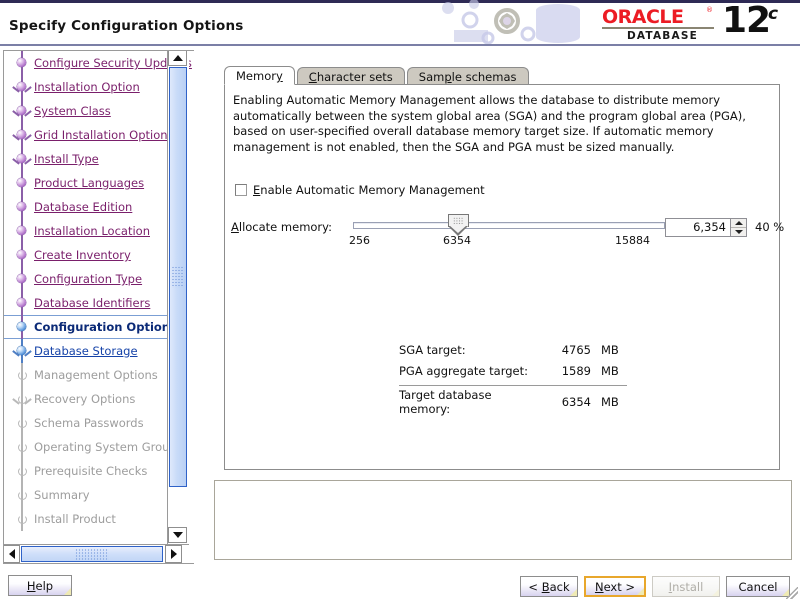 The height and width of the screenshot is (601, 800). I want to click on scroll-up-button, so click(177, 58).